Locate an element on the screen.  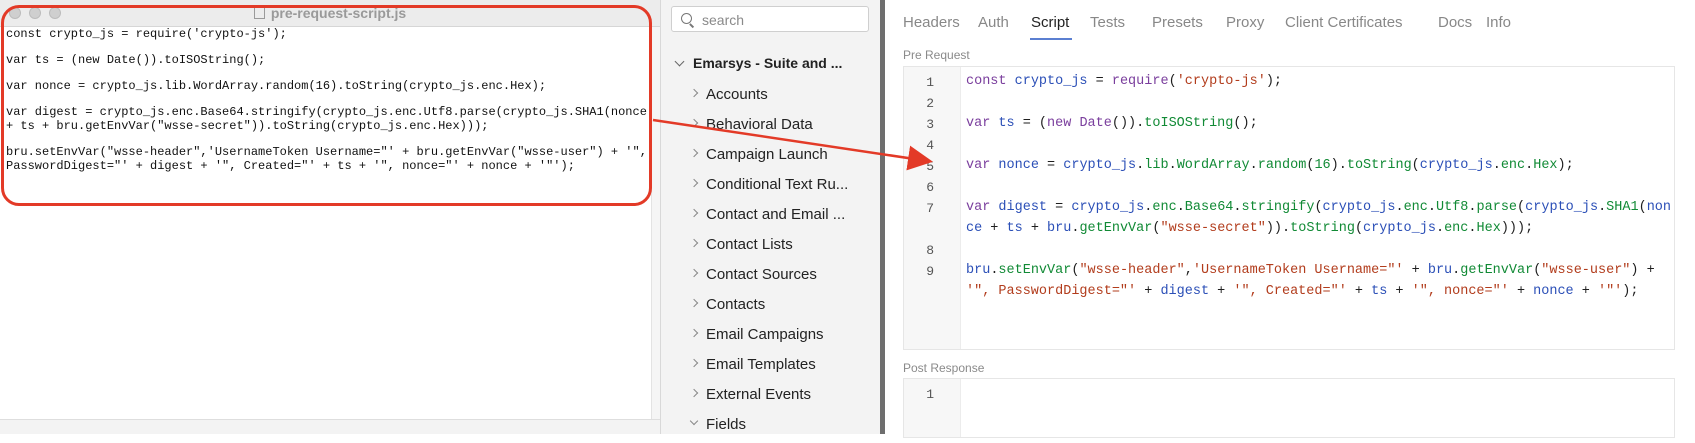
tab-docs: Docs is located at coordinates (1455, 22).